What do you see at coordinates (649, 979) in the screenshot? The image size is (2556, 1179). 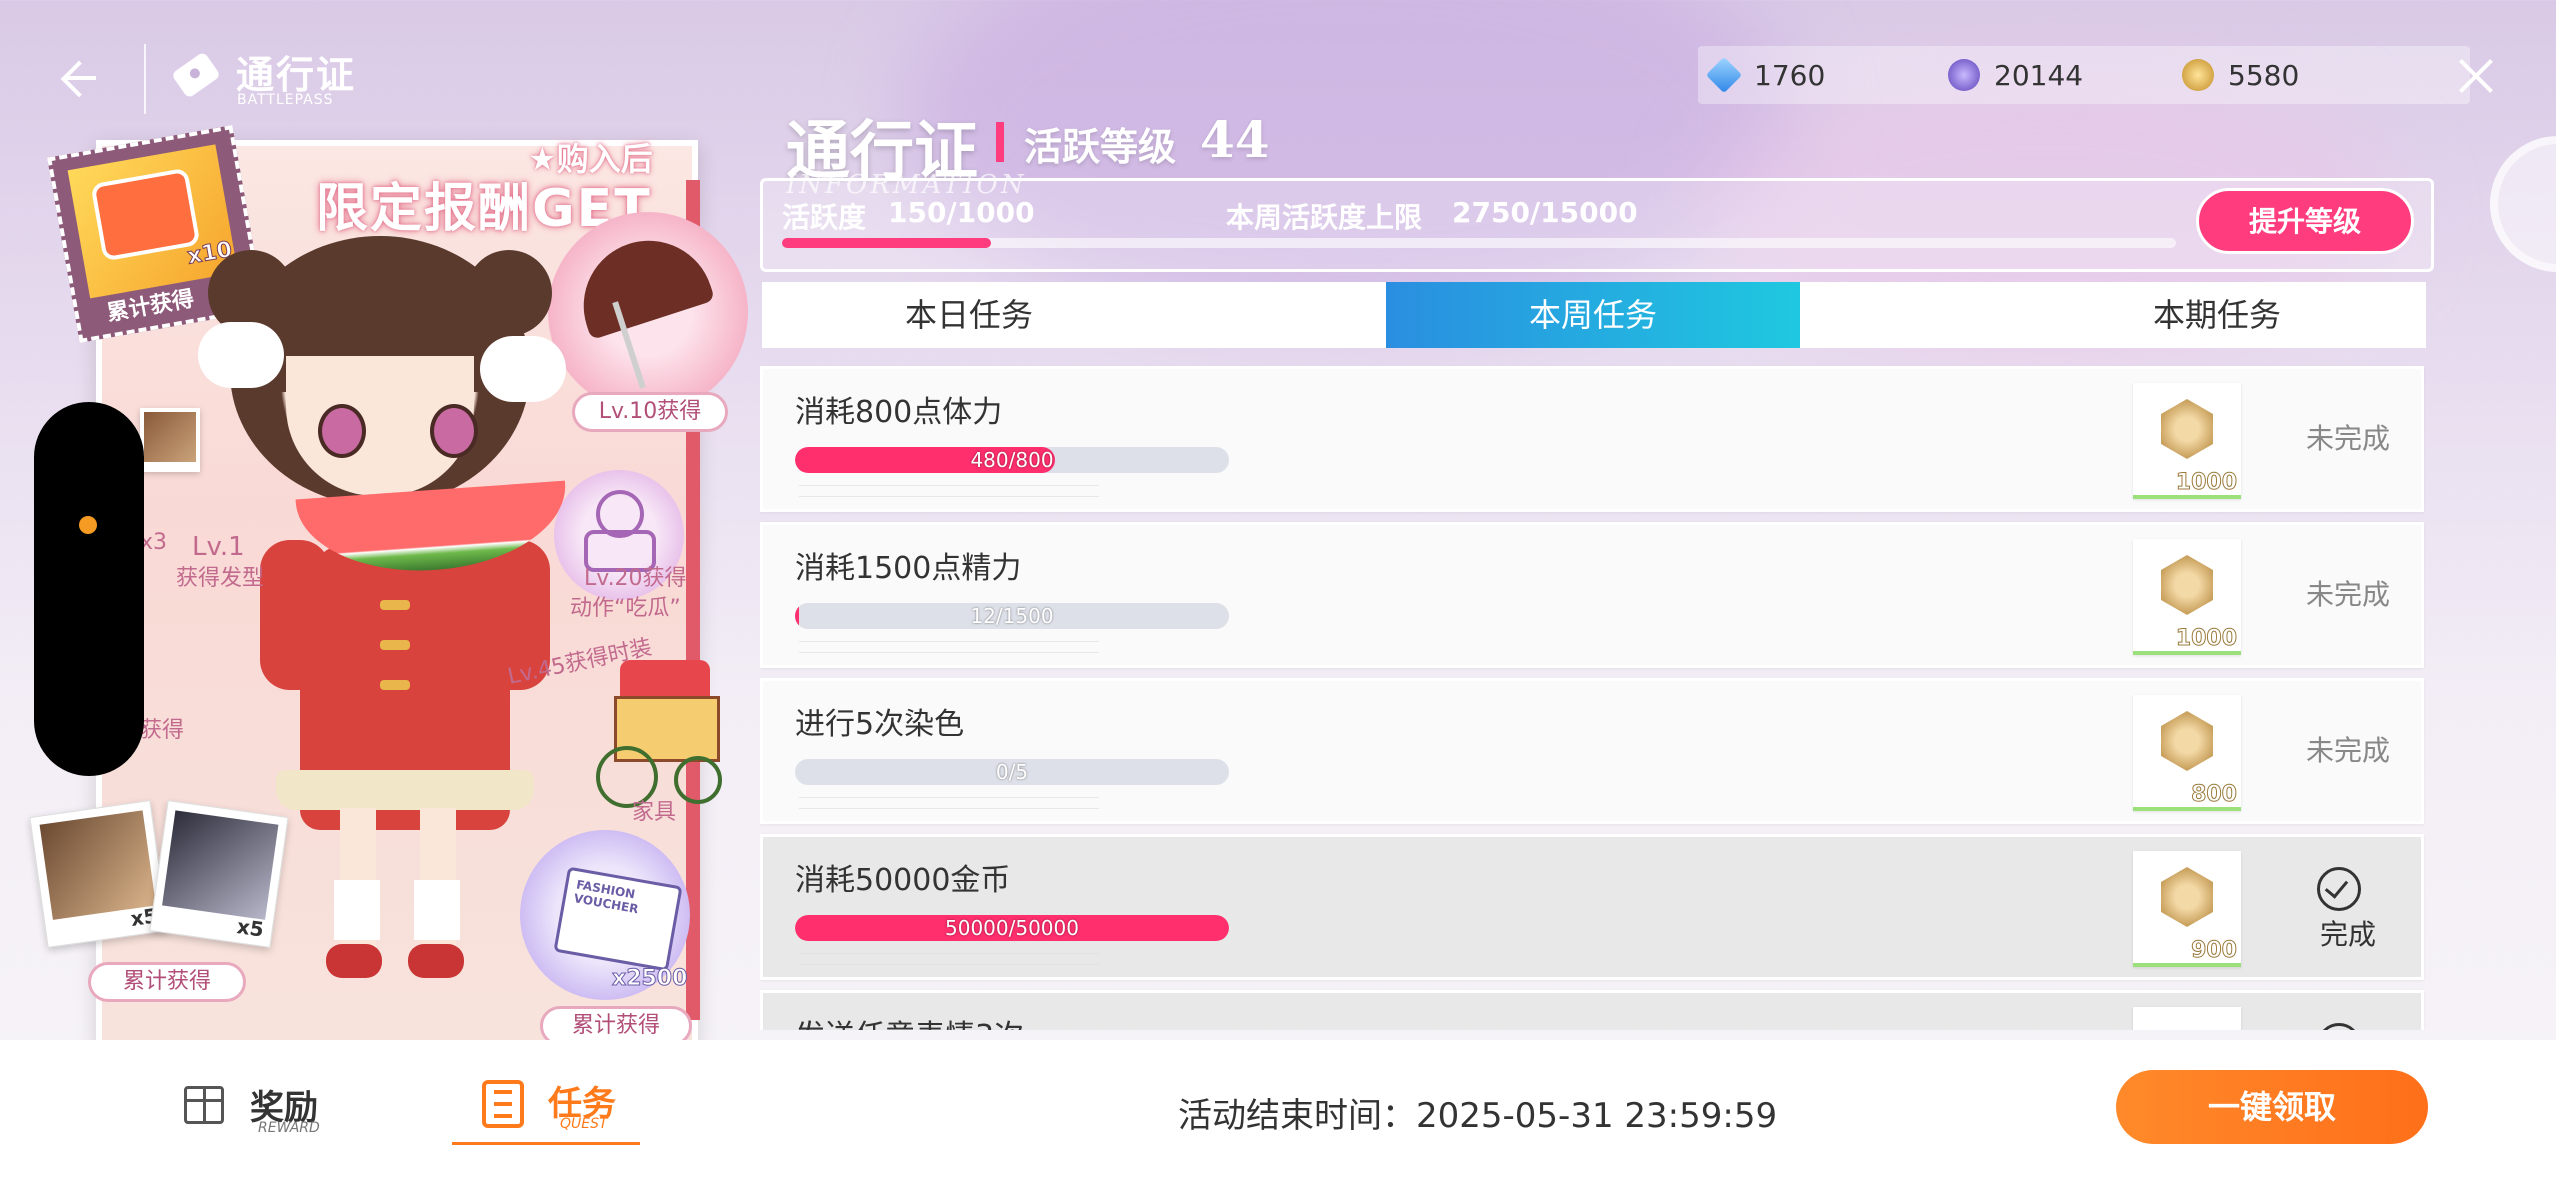 I see `voucher-count: x2500` at bounding box center [649, 979].